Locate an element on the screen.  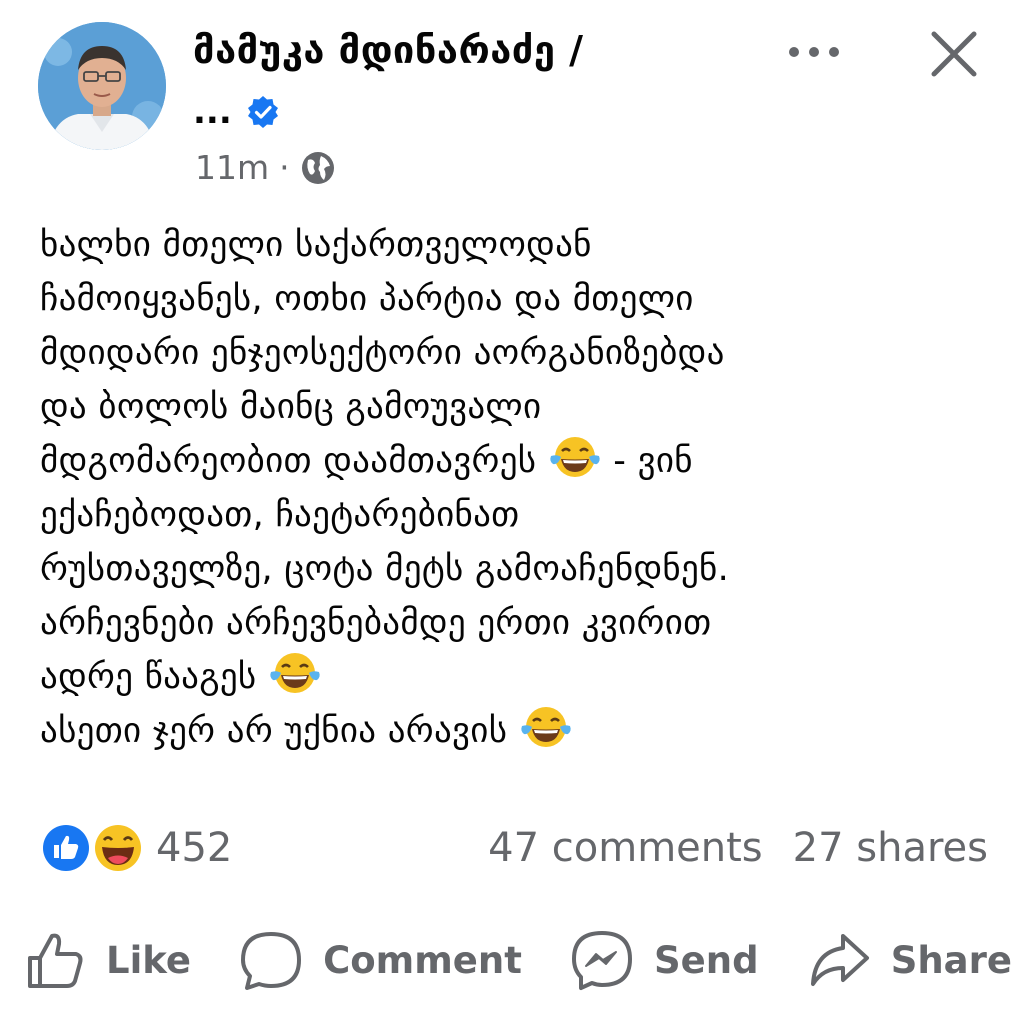
globe-icon is located at coordinates (318, 168).